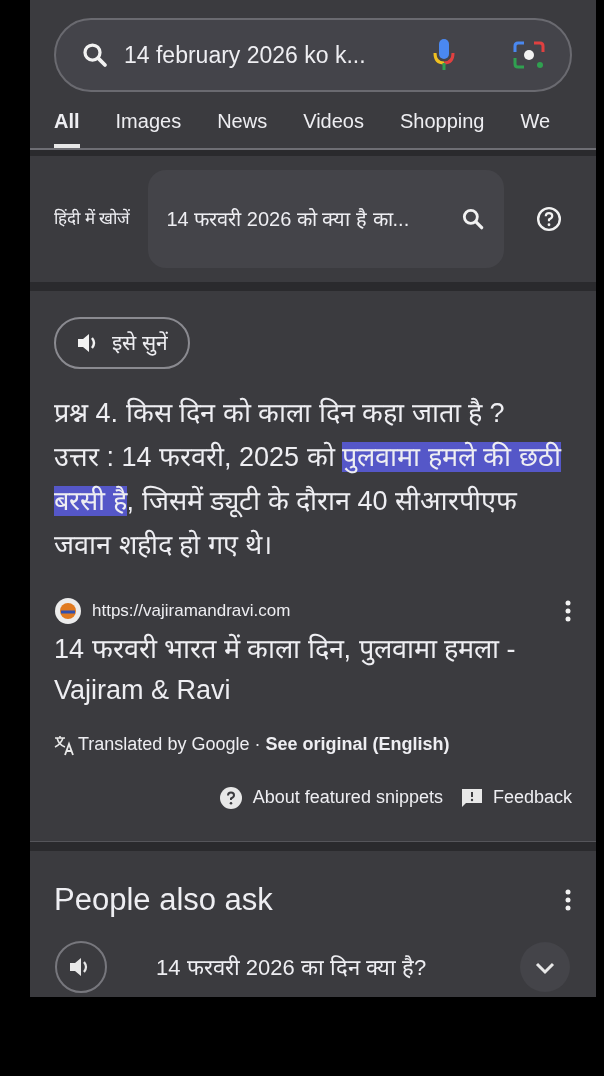 This screenshot has width=604, height=1076. Describe the element at coordinates (313, 670) in the screenshot. I see `result-title-link: 14 फरवरी भारत में काला दिन, पुलवामा हमला - Vajiram & Ravi` at that location.